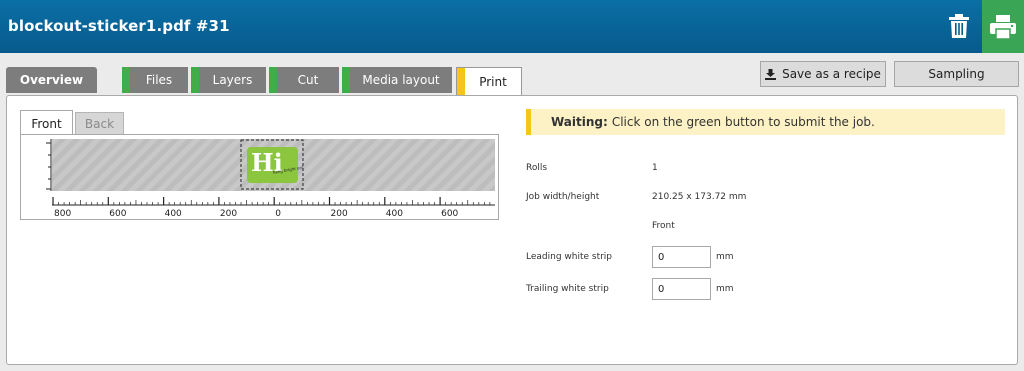 Image resolution: width=1024 pixels, height=371 pixels. What do you see at coordinates (119, 26) in the screenshot?
I see `job-title: blockout-sticker1.pdf #31` at bounding box center [119, 26].